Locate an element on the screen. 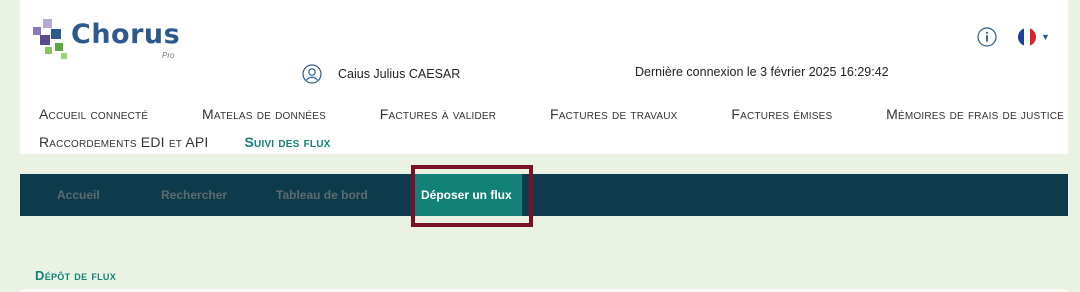 Image resolution: width=1080 pixels, height=292 pixels. nav-factures-emises: Factures émises is located at coordinates (781, 114).